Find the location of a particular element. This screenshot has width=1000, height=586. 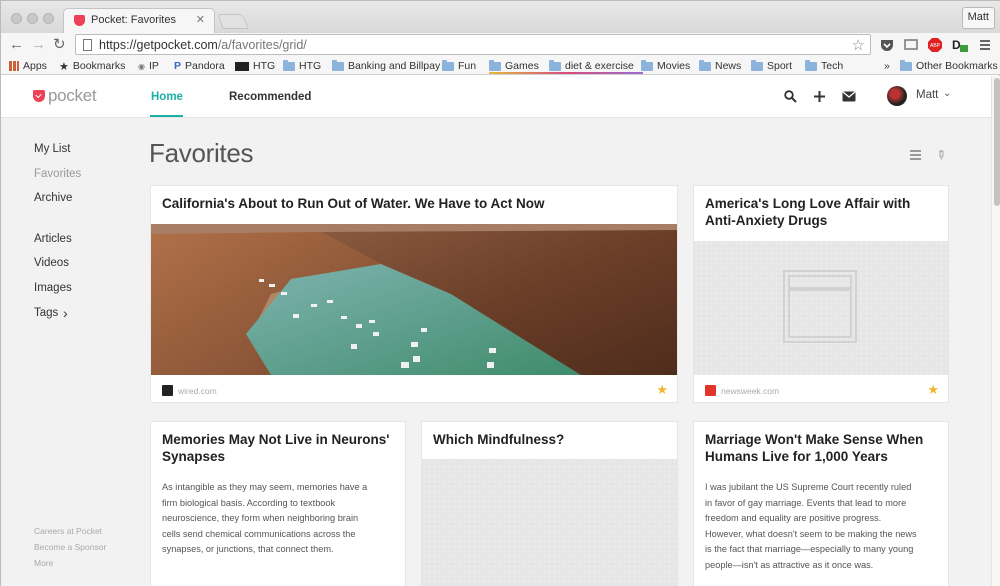

pocket-favicon-icon is located at coordinates (79, 20).